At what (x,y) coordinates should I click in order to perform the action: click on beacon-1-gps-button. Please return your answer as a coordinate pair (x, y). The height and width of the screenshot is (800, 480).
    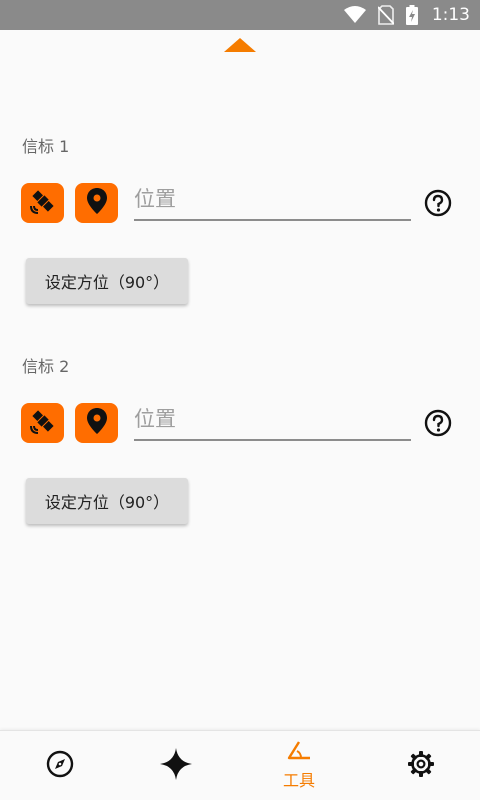
    Looking at the image, I should click on (42, 203).